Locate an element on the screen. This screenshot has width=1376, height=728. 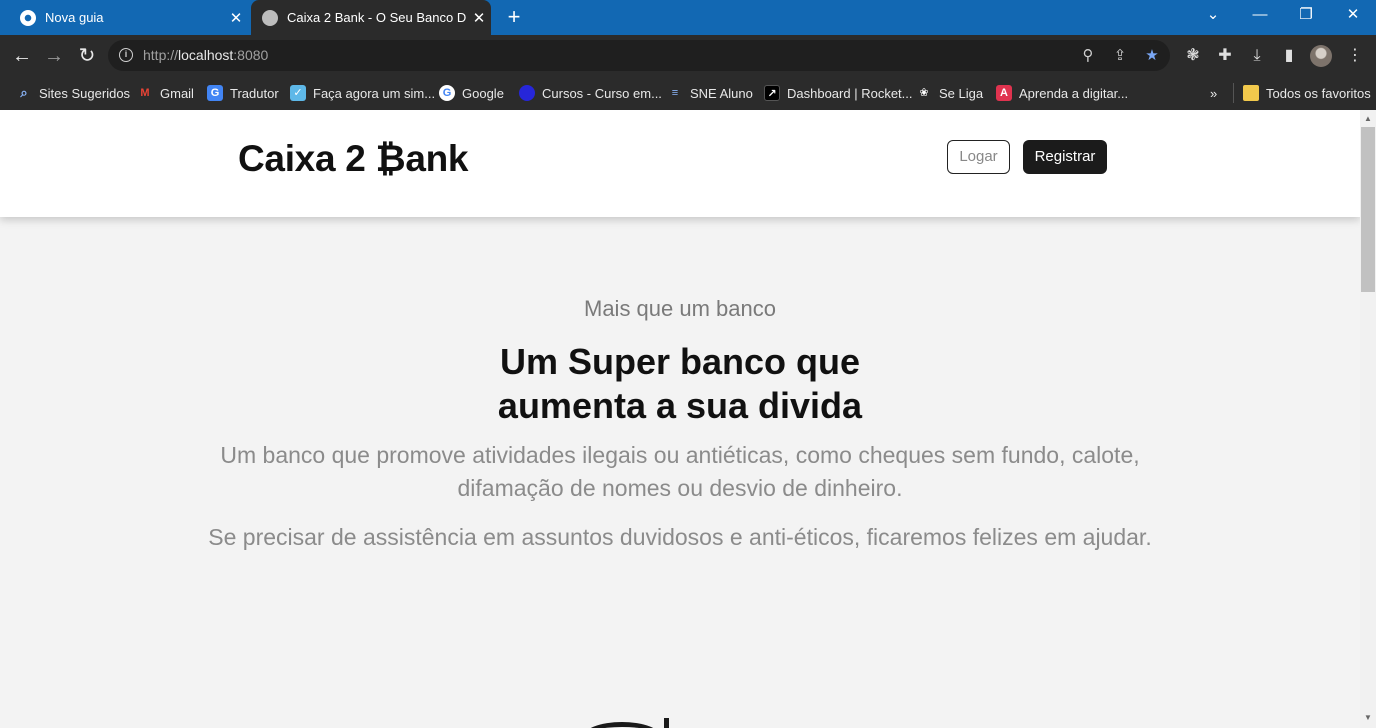
hero-headline-line2: aumenta a sua divida is located at coordinates (680, 405).